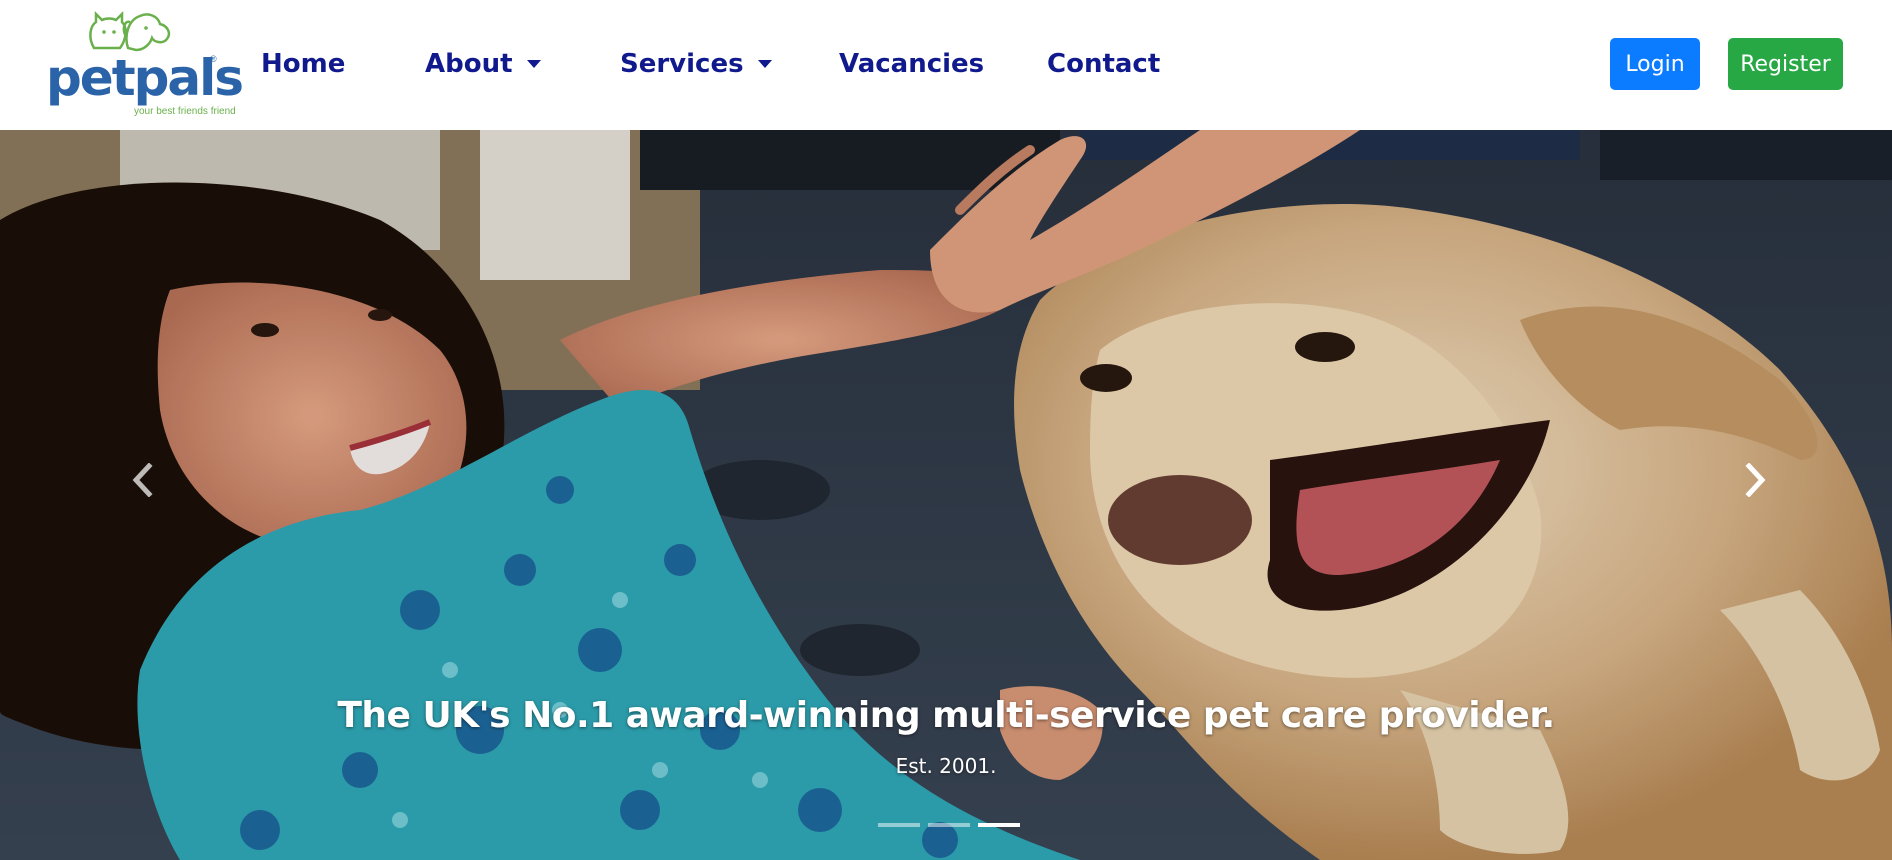 The image size is (1892, 860). I want to click on nav-contact-label: Contact, so click(1104, 64).